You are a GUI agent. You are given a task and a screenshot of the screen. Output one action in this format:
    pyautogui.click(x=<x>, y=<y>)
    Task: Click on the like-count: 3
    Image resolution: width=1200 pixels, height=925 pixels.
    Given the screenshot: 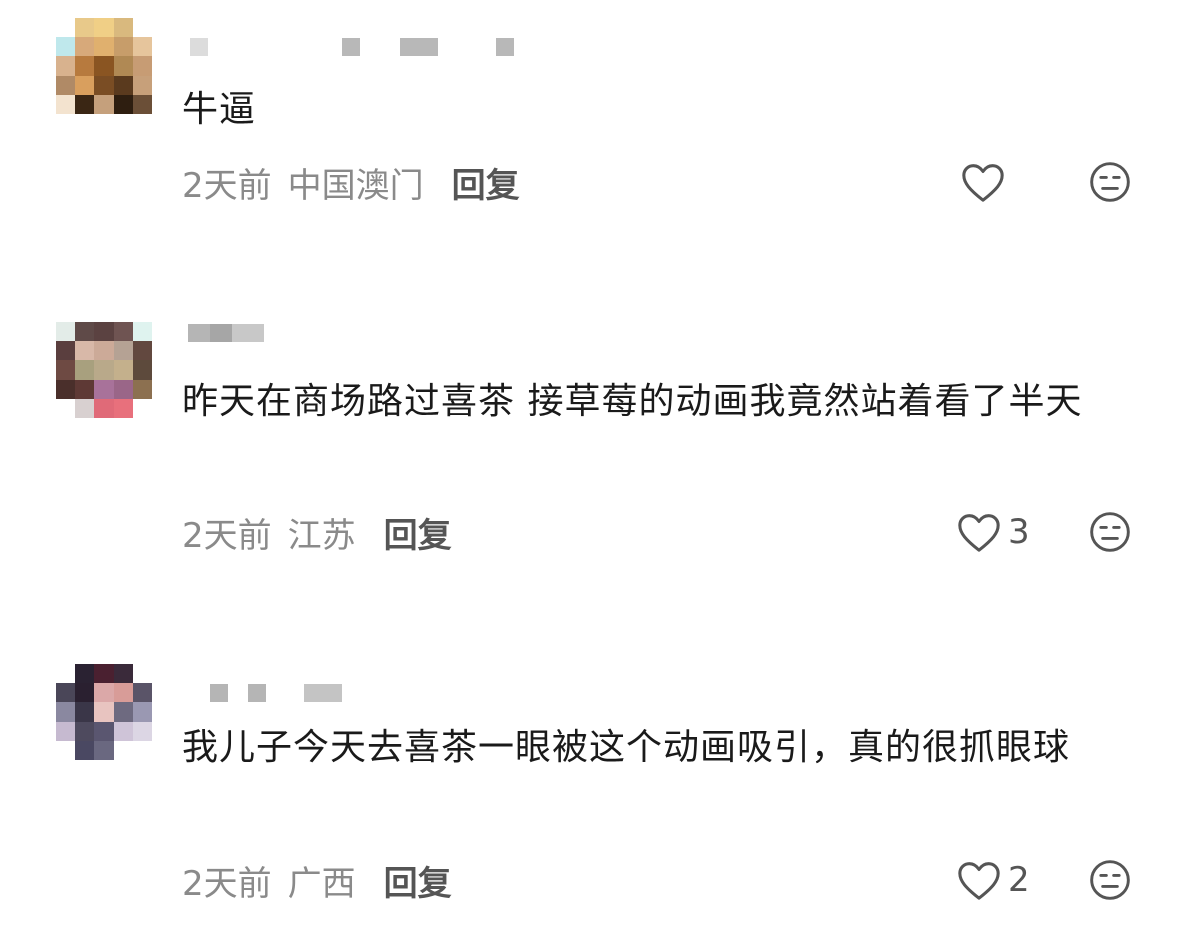 What is the action you would take?
    pyautogui.click(x=1019, y=532)
    